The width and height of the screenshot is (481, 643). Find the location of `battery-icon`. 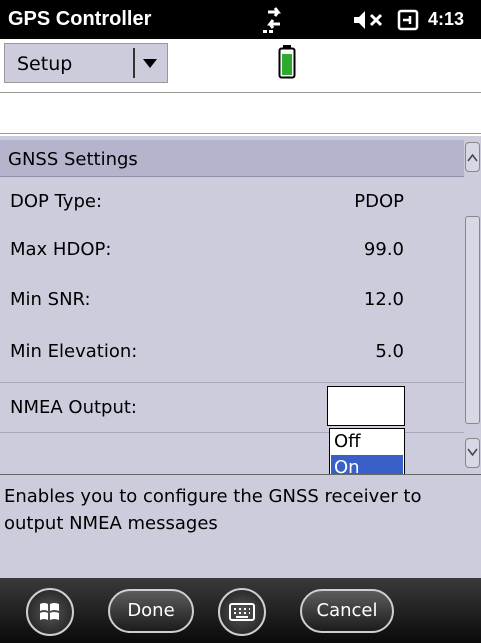

battery-icon is located at coordinates (287, 62).